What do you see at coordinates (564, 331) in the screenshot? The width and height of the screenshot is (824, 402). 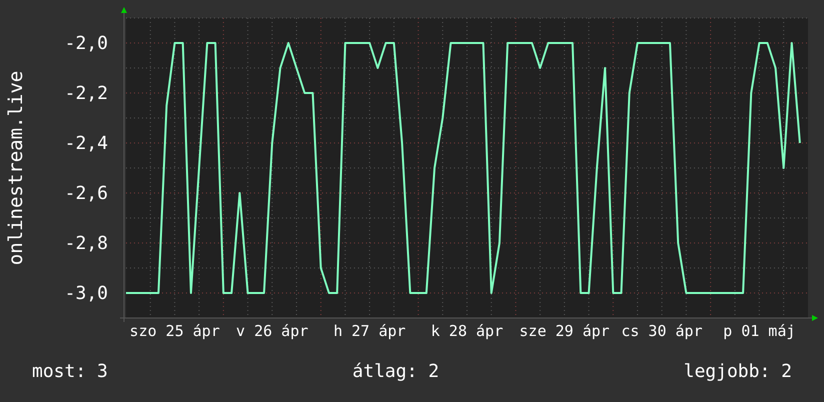 I see `x-tick-label: sze 29 ápr` at bounding box center [564, 331].